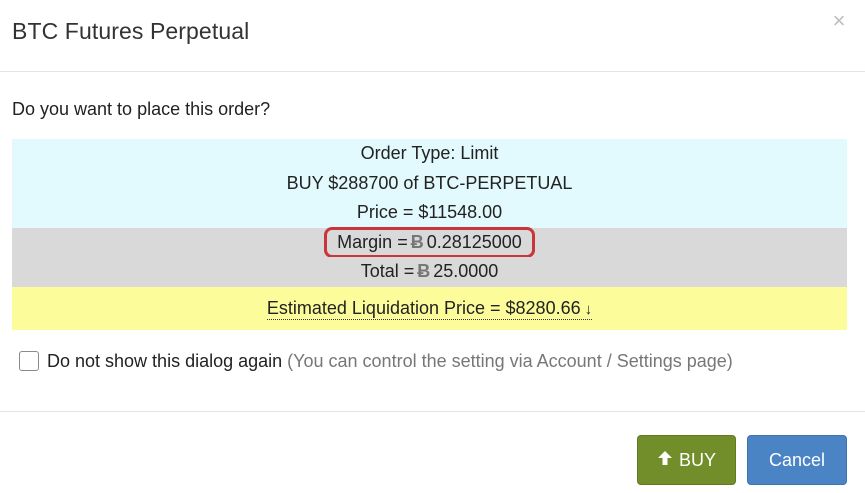  What do you see at coordinates (588, 309) in the screenshot?
I see `arrow-down-icon: ↓` at bounding box center [588, 309].